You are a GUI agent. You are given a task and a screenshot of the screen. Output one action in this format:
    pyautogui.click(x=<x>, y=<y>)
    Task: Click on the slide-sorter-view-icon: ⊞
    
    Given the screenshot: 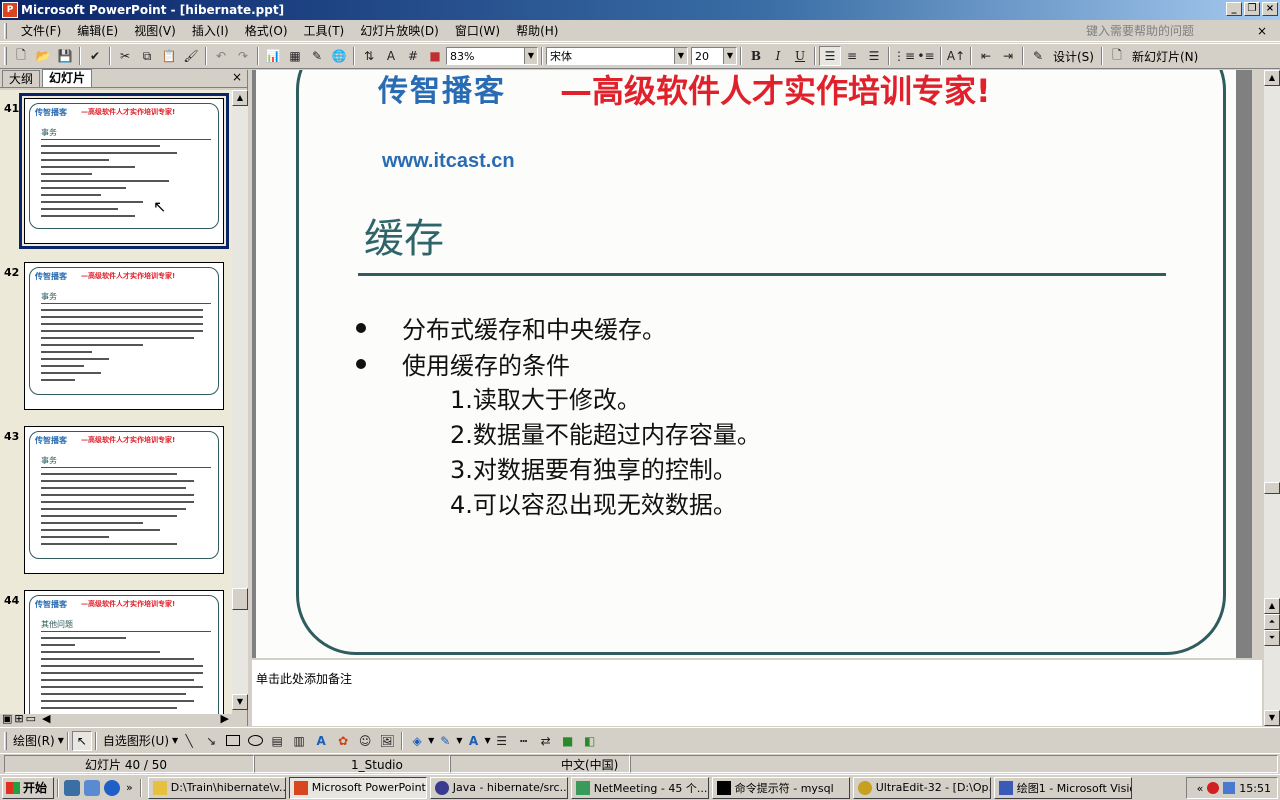 What is the action you would take?
    pyautogui.click(x=18, y=718)
    